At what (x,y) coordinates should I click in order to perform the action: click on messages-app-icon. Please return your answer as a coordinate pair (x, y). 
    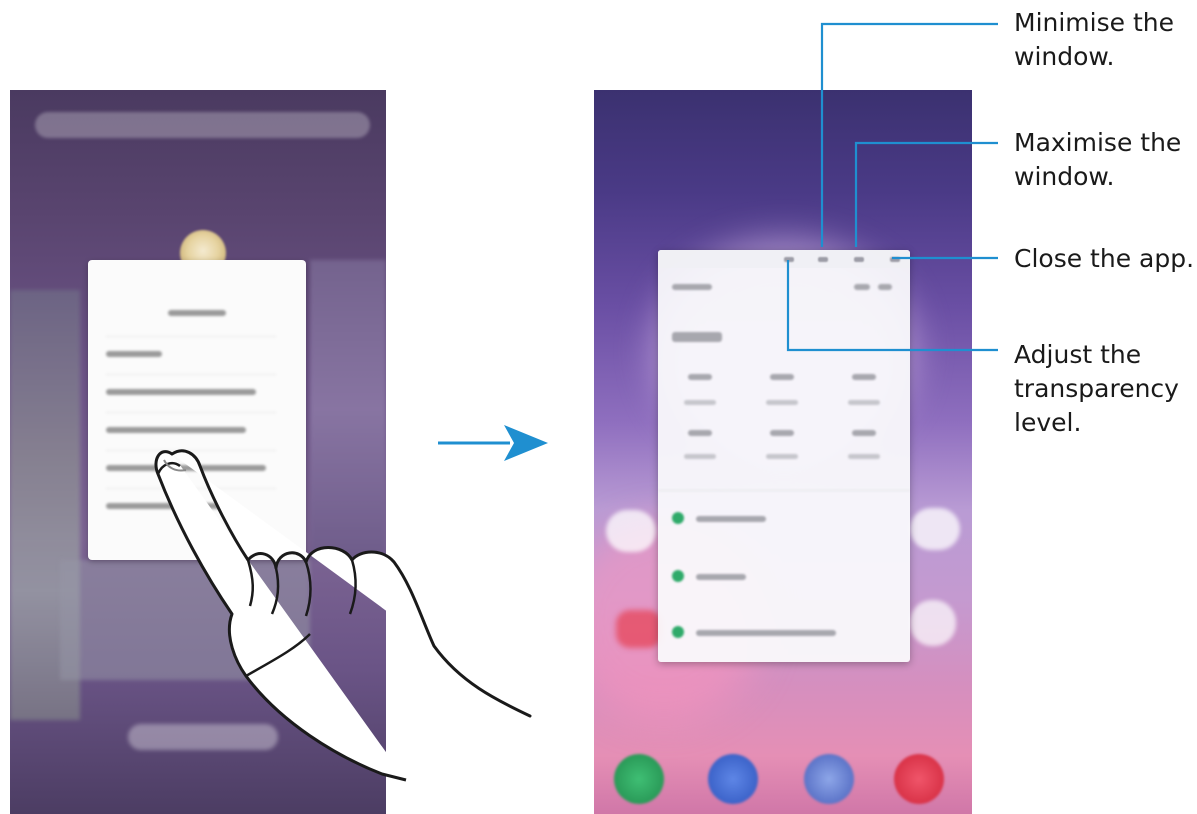
    Looking at the image, I should click on (733, 779).